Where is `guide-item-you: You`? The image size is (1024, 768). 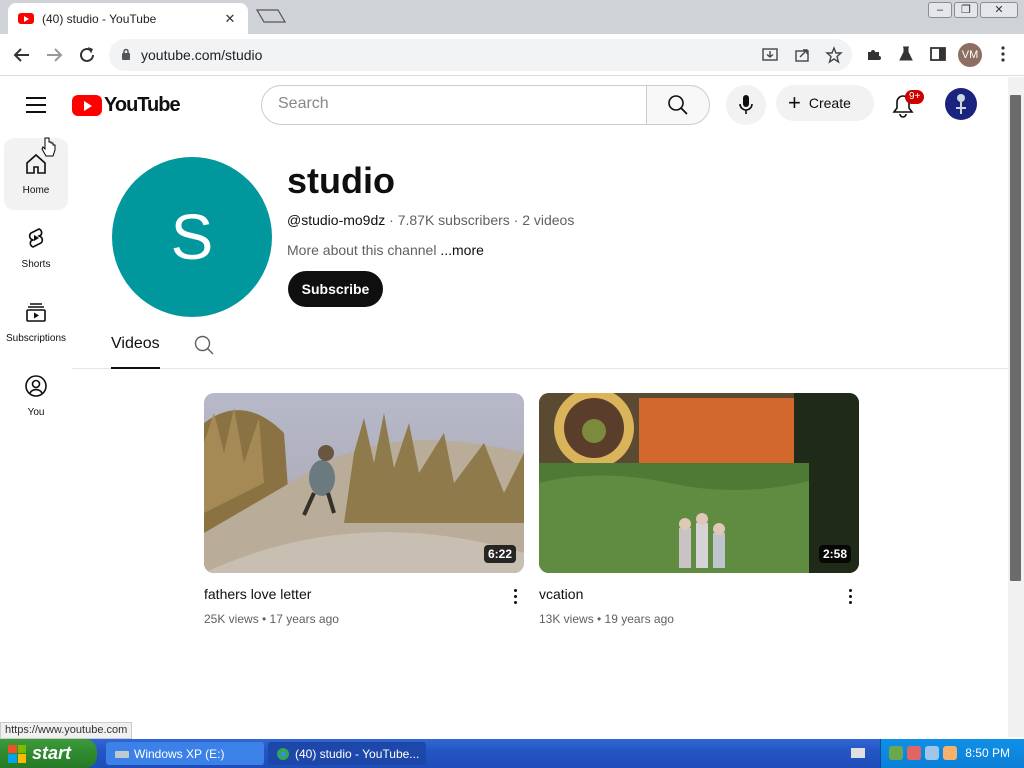 guide-item-you: You is located at coordinates (36, 396).